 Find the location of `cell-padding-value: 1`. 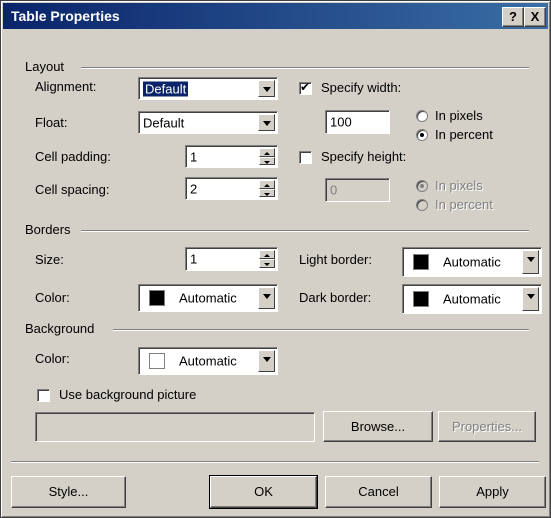

cell-padding-value: 1 is located at coordinates (194, 156).